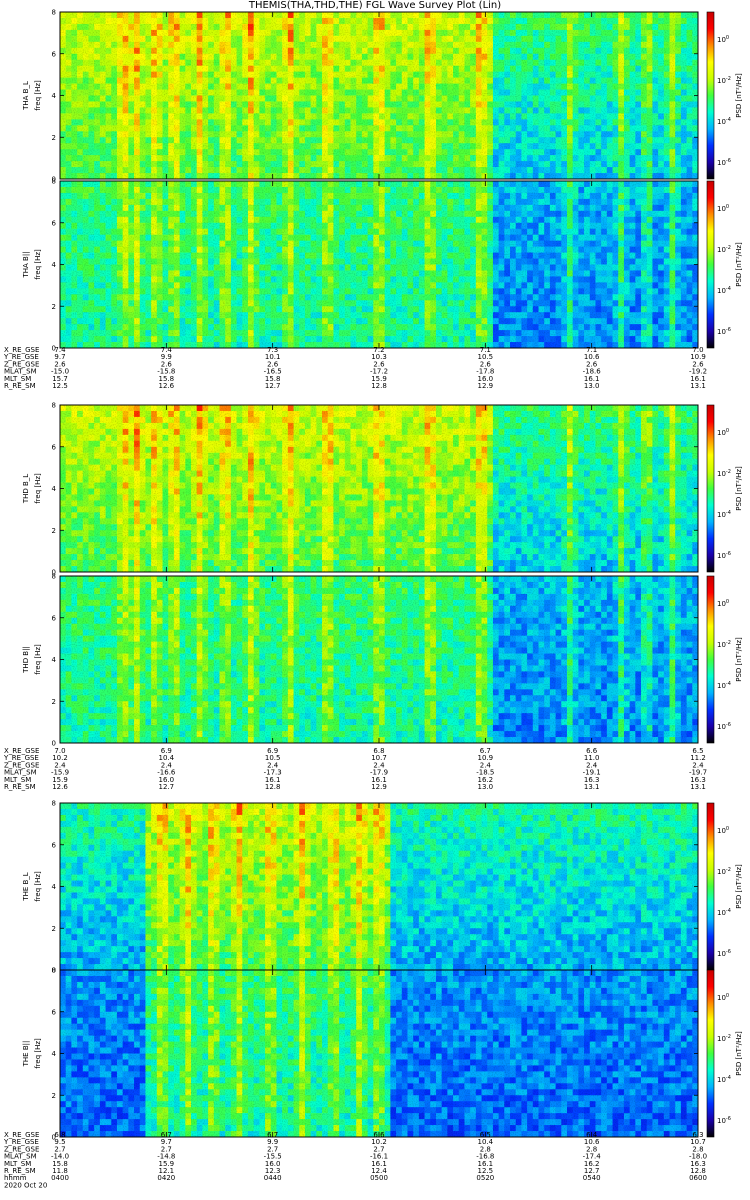 This screenshot has height=1200, width=750. Describe the element at coordinates (166, 1178) in the screenshot. I see `time-tick-label: 0420` at that location.